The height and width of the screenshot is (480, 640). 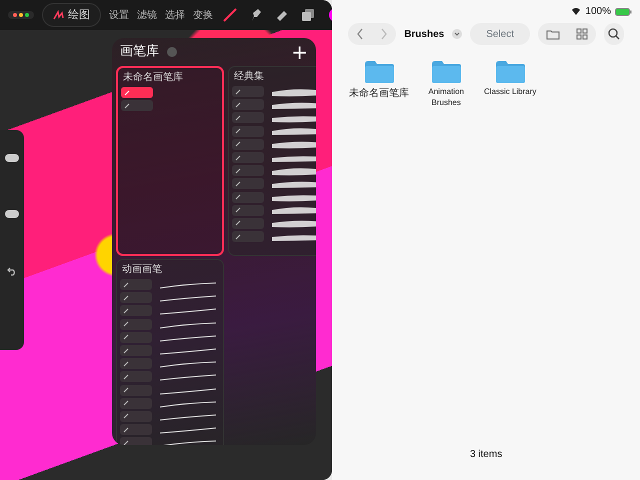 What do you see at coordinates (424, 35) in the screenshot?
I see `folder-title: Brushes` at bounding box center [424, 35].